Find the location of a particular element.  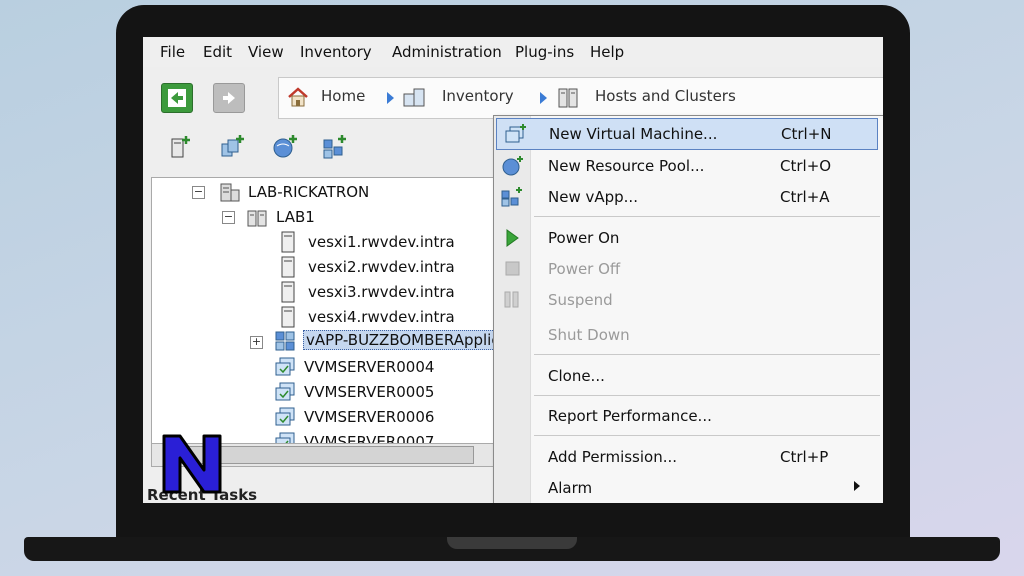

new-vm-icon is located at coordinates (515, 133).